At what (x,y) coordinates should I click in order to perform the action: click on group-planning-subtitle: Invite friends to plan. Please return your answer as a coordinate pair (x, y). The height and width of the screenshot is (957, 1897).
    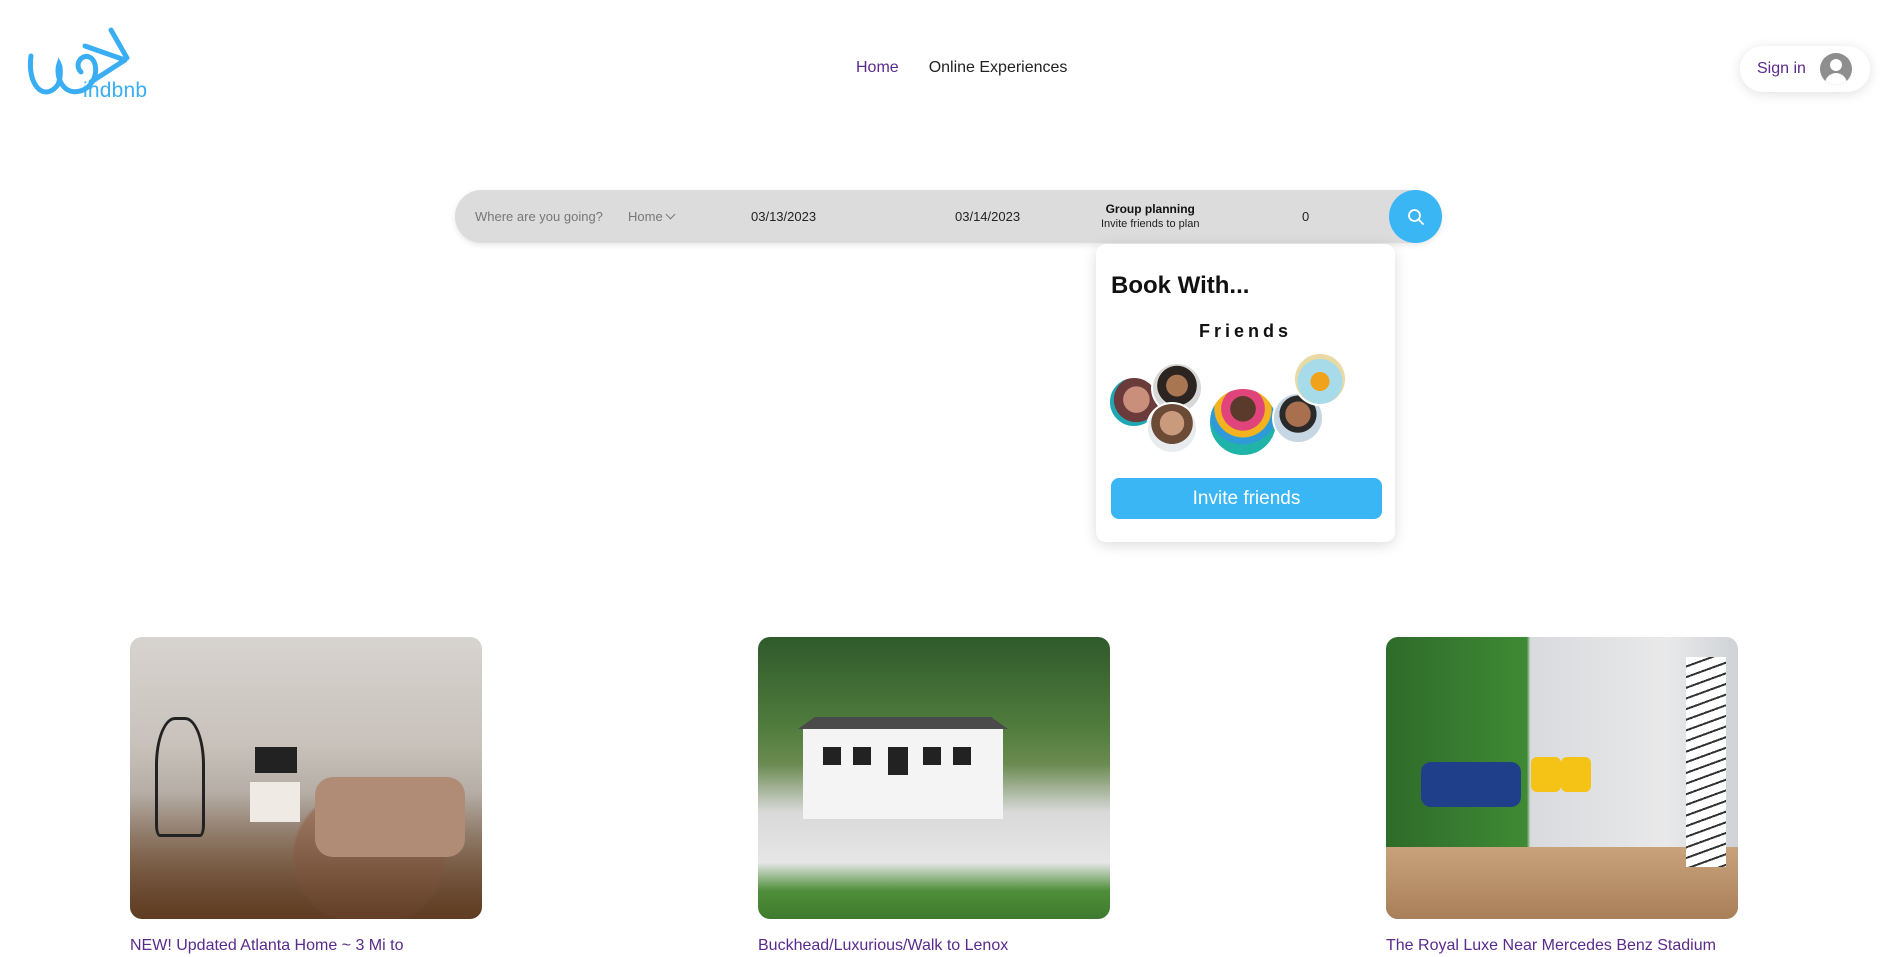
    Looking at the image, I should click on (1150, 224).